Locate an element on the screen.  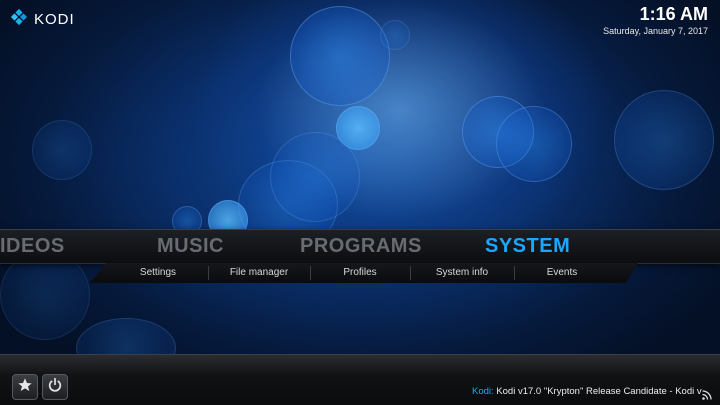
submenu-item-profiles: Profiles is located at coordinates (360, 273).